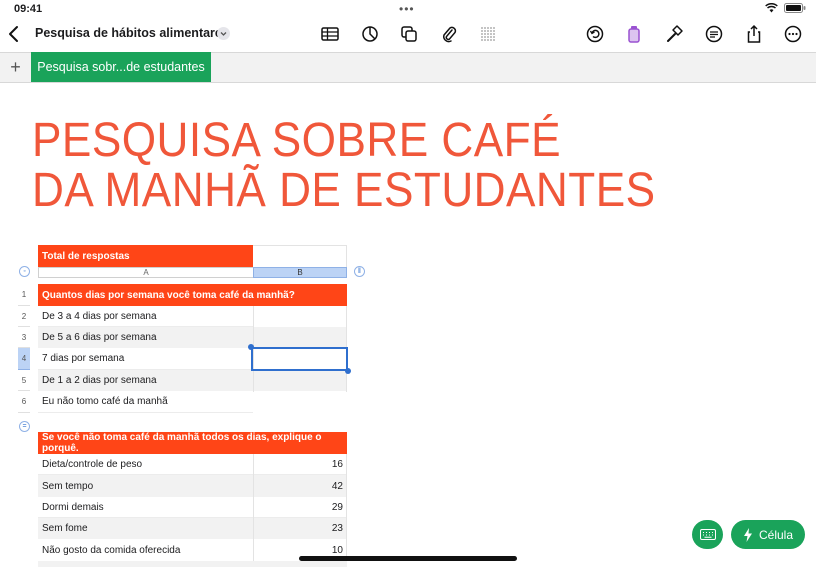 The image size is (816, 567). I want to click on selection-handle-start, so click(251, 347).